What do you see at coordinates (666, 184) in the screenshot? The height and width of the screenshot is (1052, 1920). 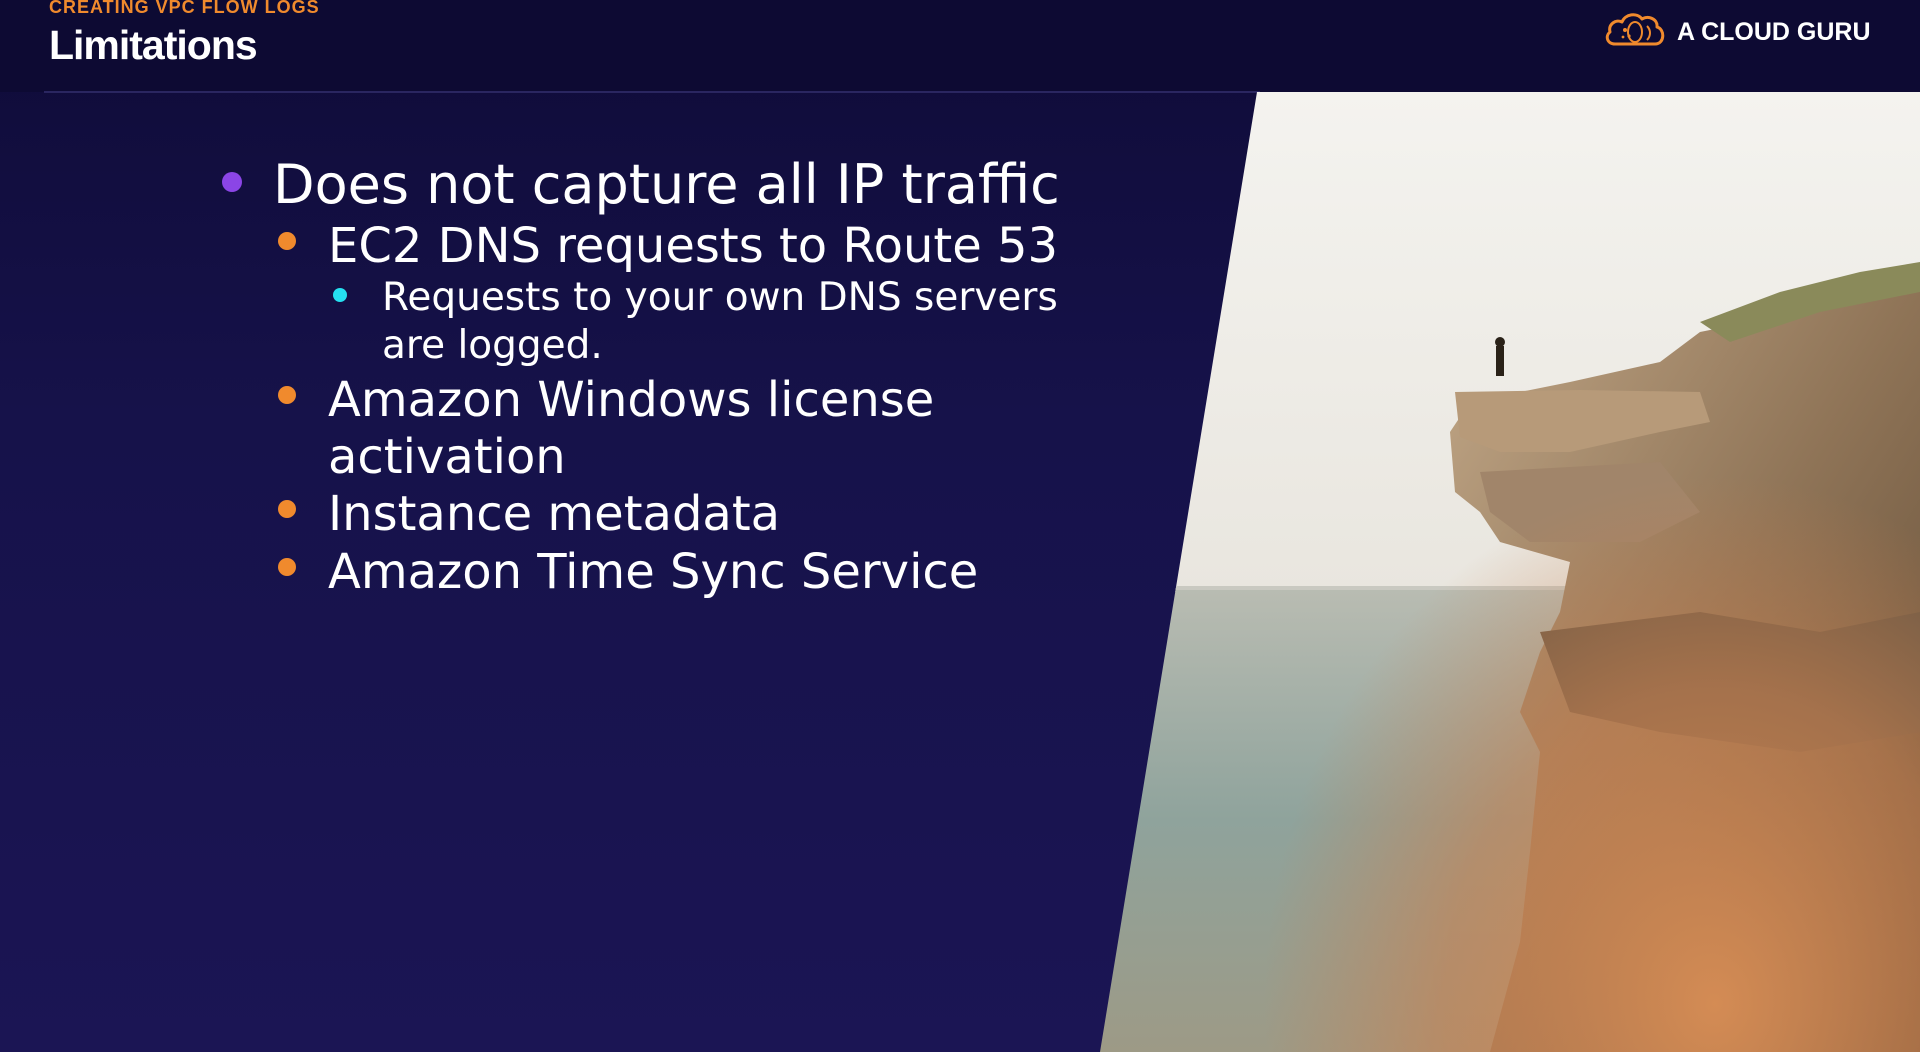 I see `bullet-level1: Does not capture all IP traffic` at bounding box center [666, 184].